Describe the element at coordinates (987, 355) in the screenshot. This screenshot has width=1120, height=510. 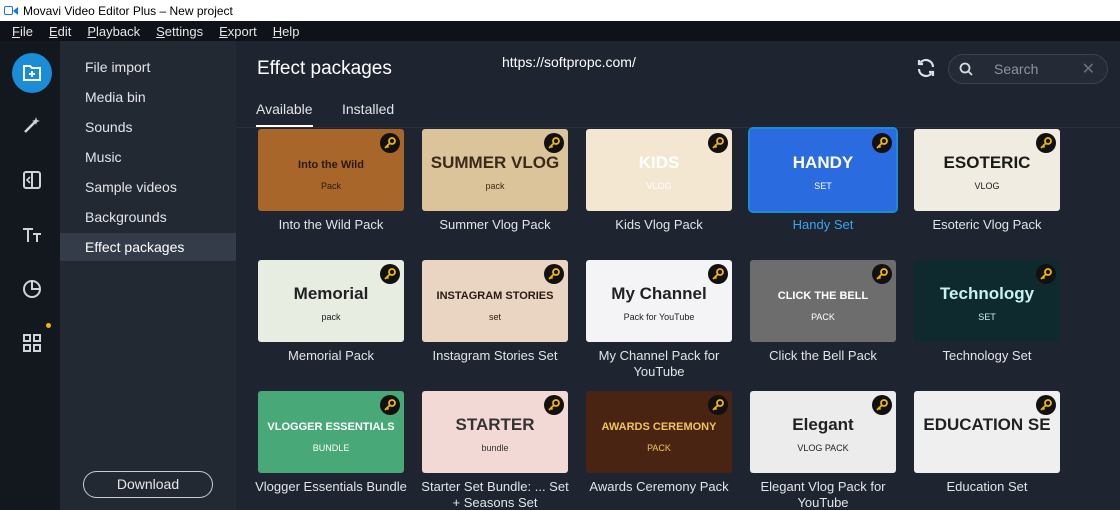
I see `package-label: Technology Set` at that location.